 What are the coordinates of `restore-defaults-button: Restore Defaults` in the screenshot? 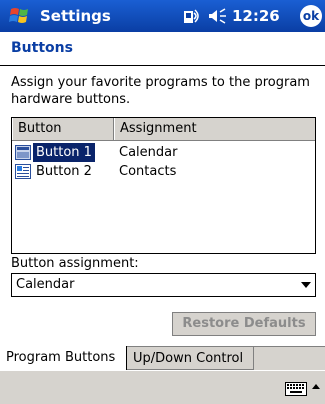 It's located at (244, 324).